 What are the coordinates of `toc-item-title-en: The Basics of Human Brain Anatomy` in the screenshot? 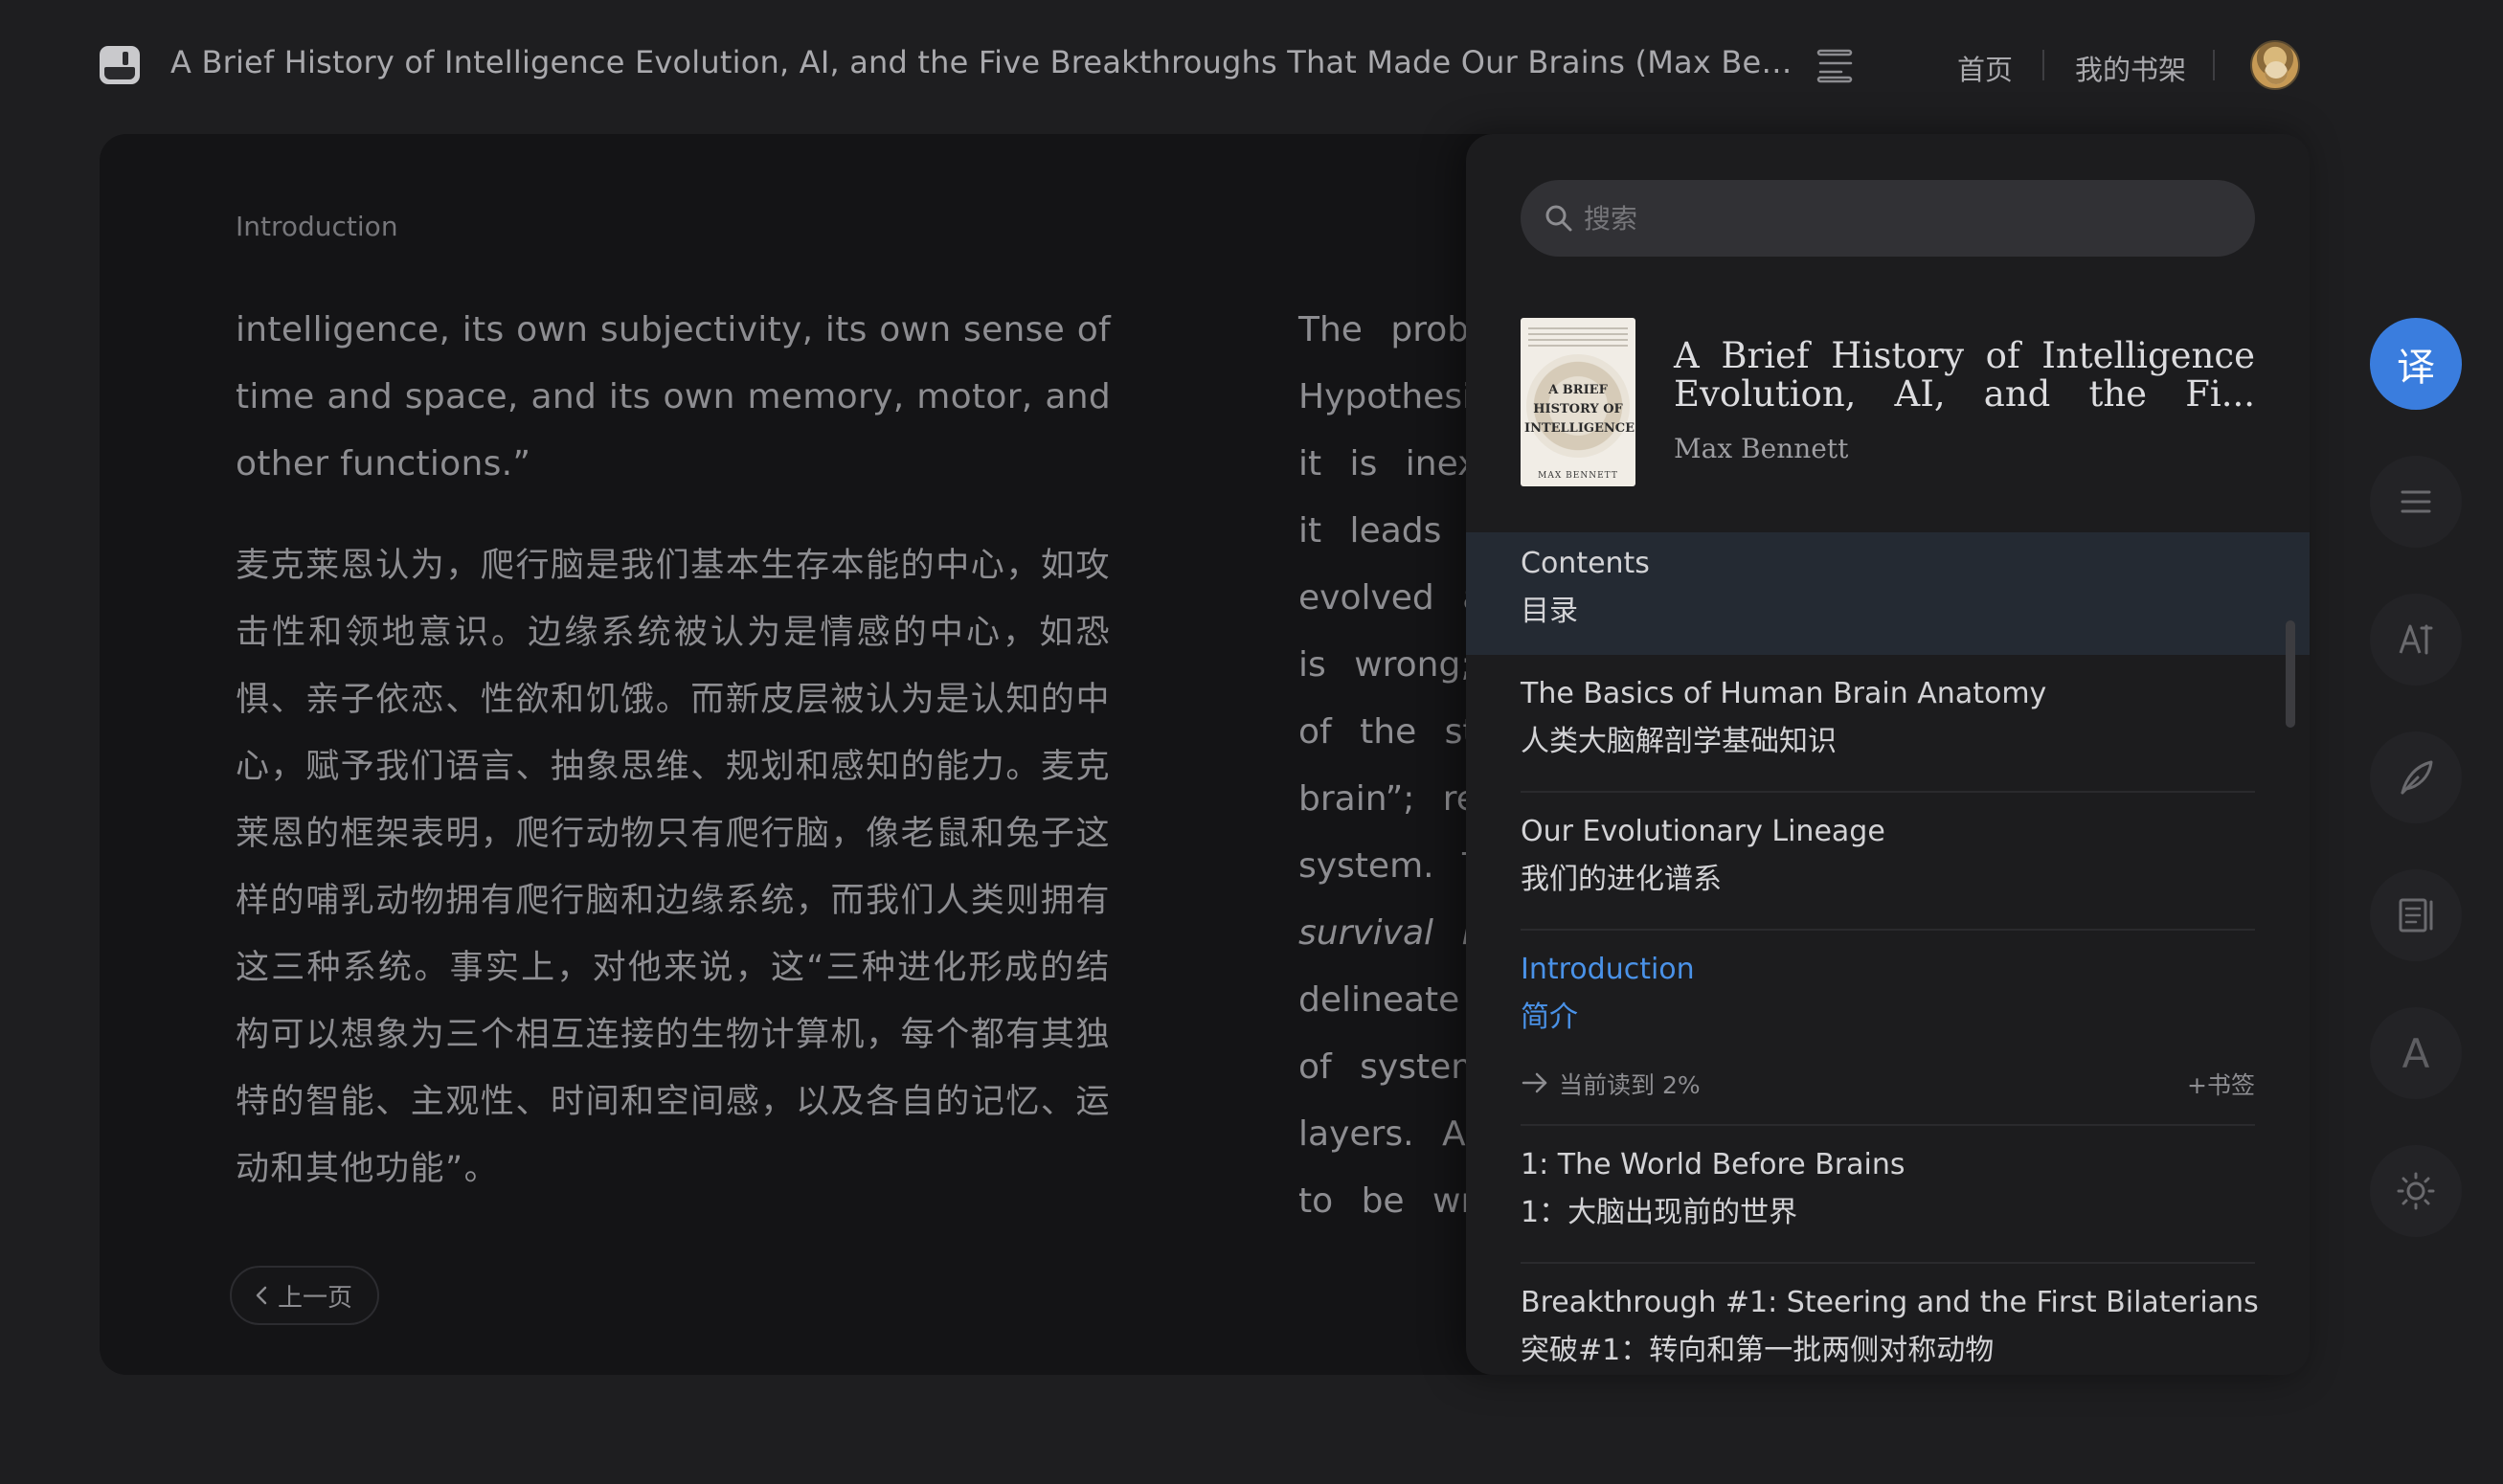 It's located at (1784, 693).